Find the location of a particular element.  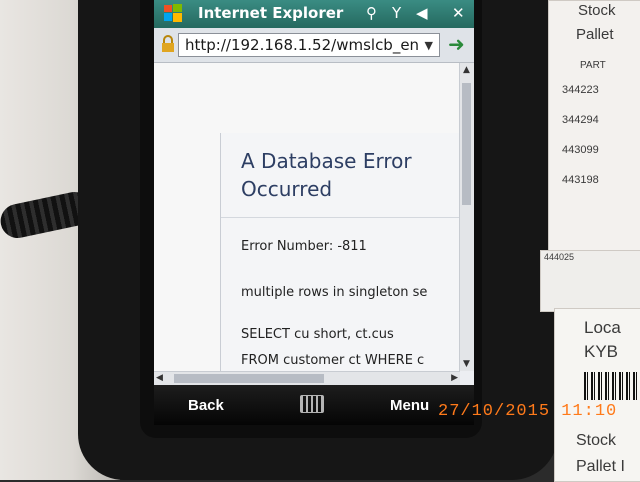

paper-mid-code: 444025 is located at coordinates (559, 257).